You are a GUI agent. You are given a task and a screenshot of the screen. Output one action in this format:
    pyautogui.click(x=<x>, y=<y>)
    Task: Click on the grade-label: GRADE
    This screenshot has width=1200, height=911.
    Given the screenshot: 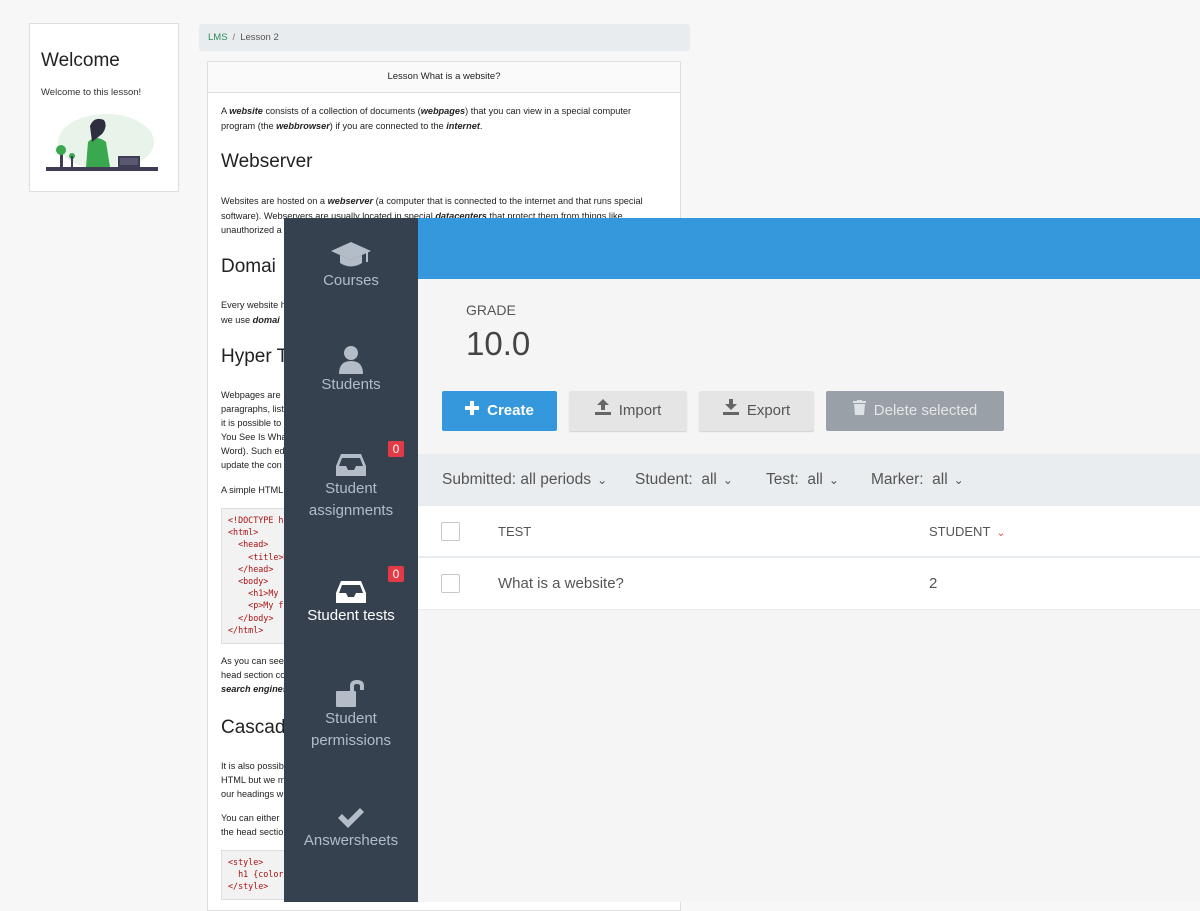 What is the action you would take?
    pyautogui.click(x=491, y=310)
    